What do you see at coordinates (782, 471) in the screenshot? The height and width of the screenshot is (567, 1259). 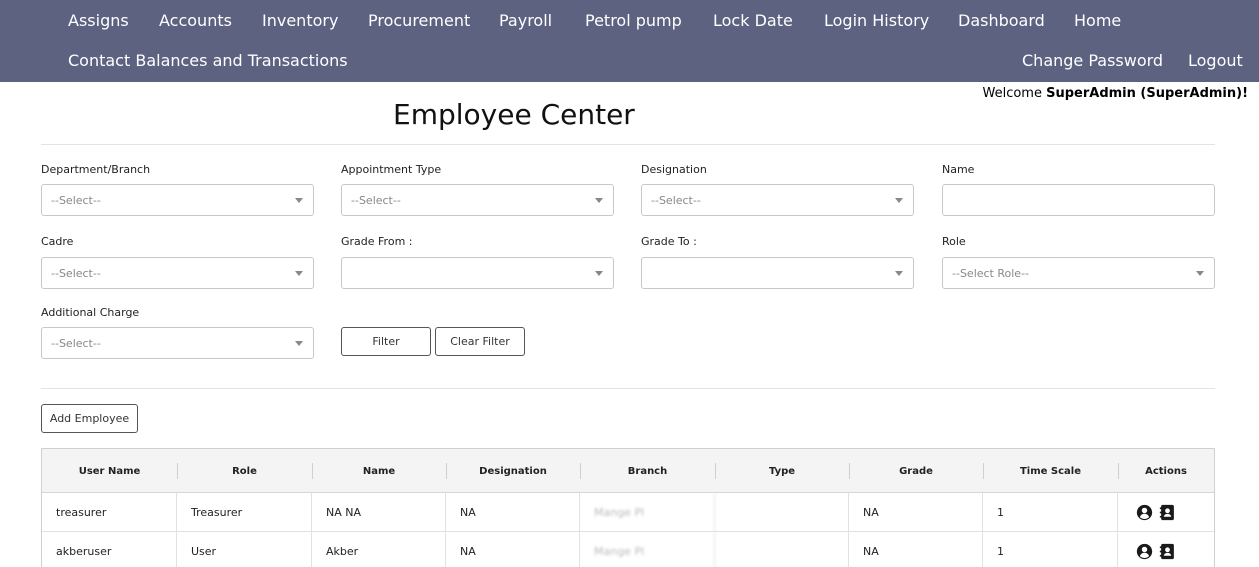 I see `column-header-type: Type` at bounding box center [782, 471].